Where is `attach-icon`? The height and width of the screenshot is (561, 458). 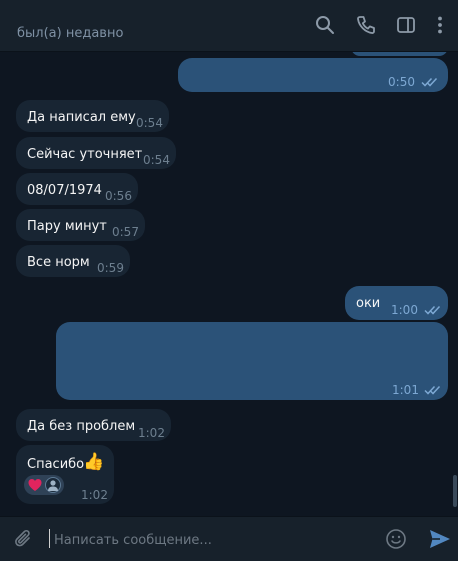
attach-icon is located at coordinates (24, 542).